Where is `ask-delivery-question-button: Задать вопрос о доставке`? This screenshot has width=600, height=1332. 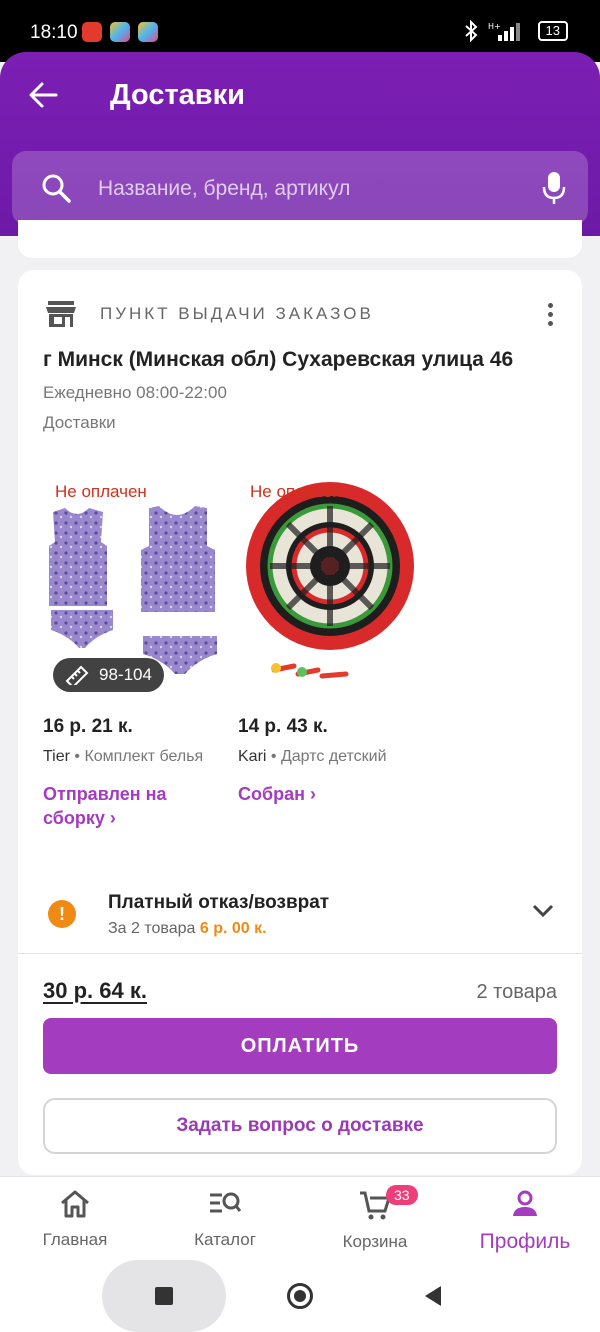
ask-delivery-question-button: Задать вопрос о доставке is located at coordinates (300, 1126).